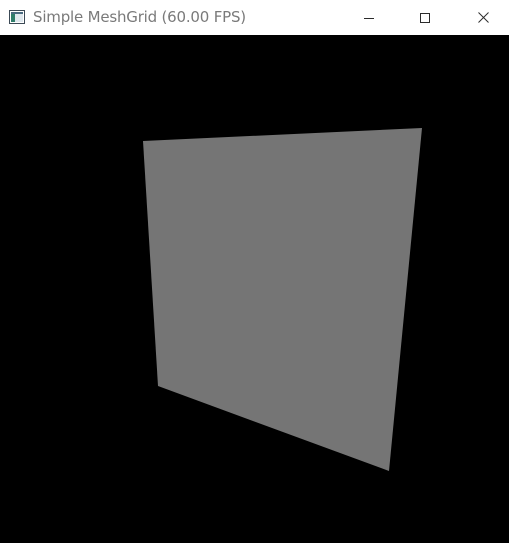 This screenshot has width=509, height=543. I want to click on window-title: Simple MeshGrid (60.00 FPS), so click(139, 17).